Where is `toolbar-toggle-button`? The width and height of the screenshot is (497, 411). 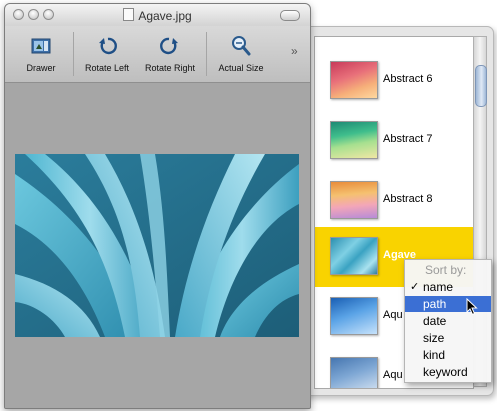 toolbar-toggle-button is located at coordinates (290, 15).